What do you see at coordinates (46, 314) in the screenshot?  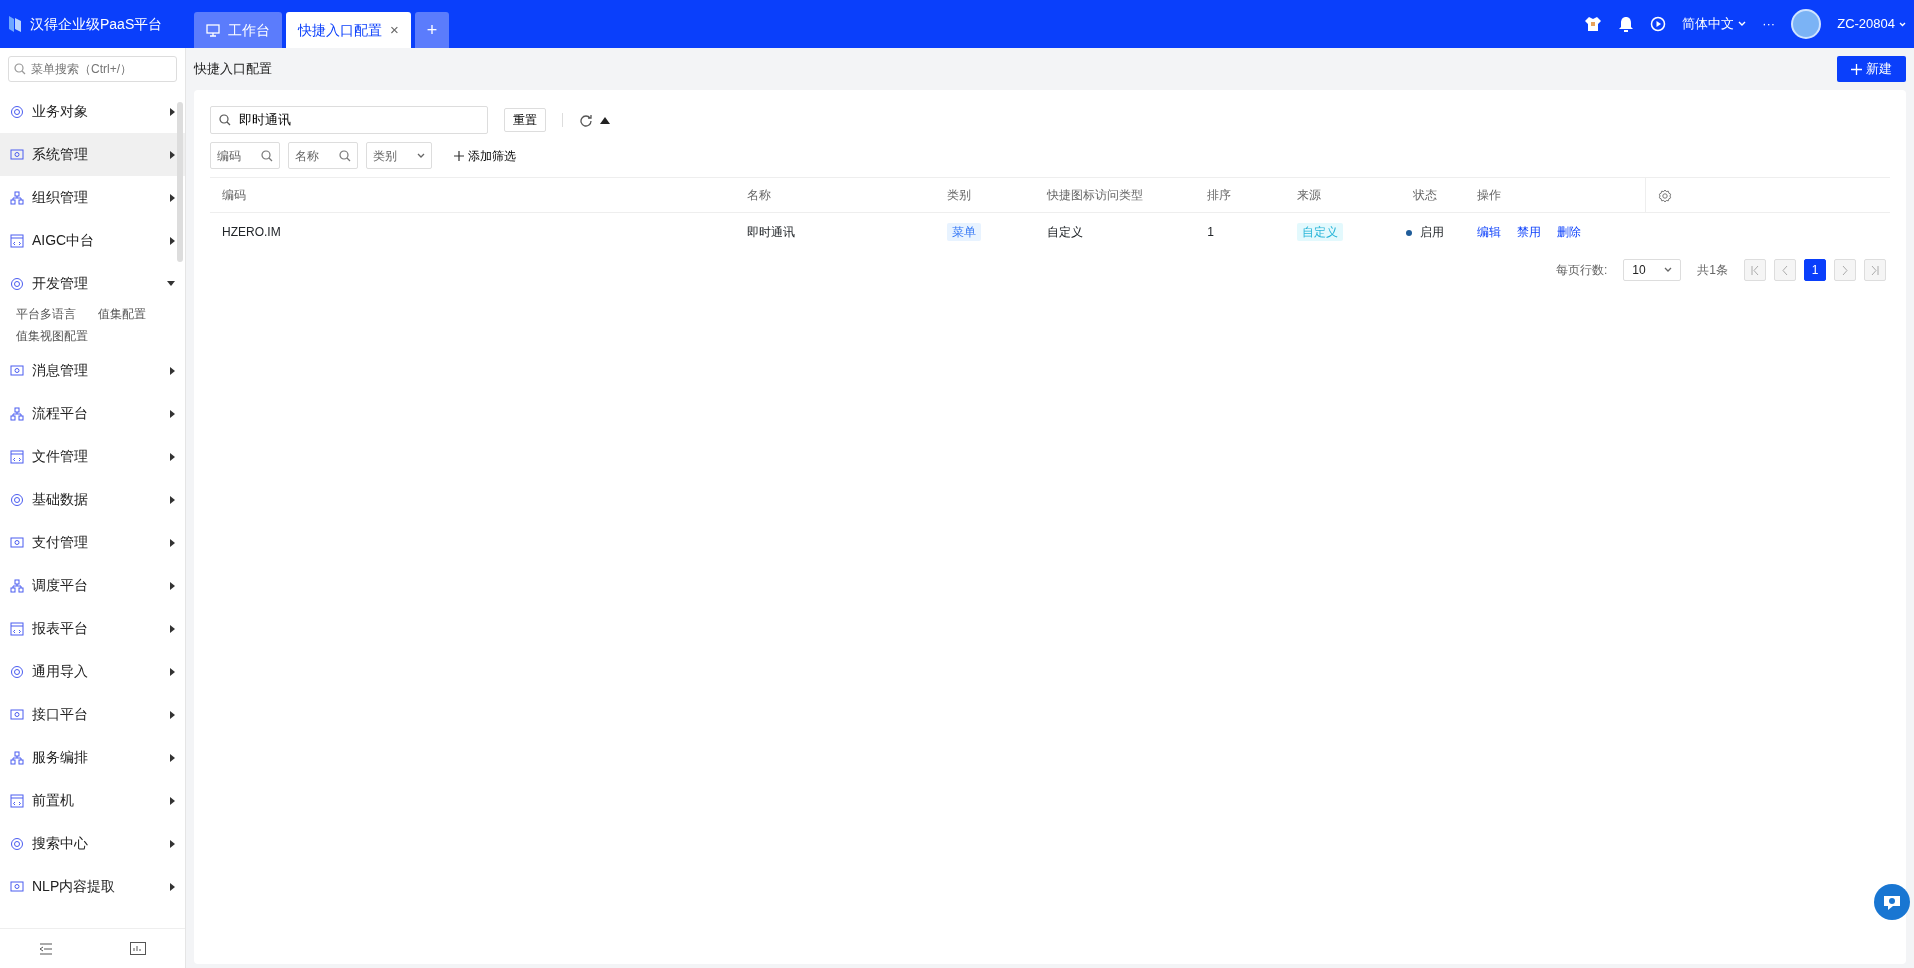 I see `submenu-link: 平台多语言` at bounding box center [46, 314].